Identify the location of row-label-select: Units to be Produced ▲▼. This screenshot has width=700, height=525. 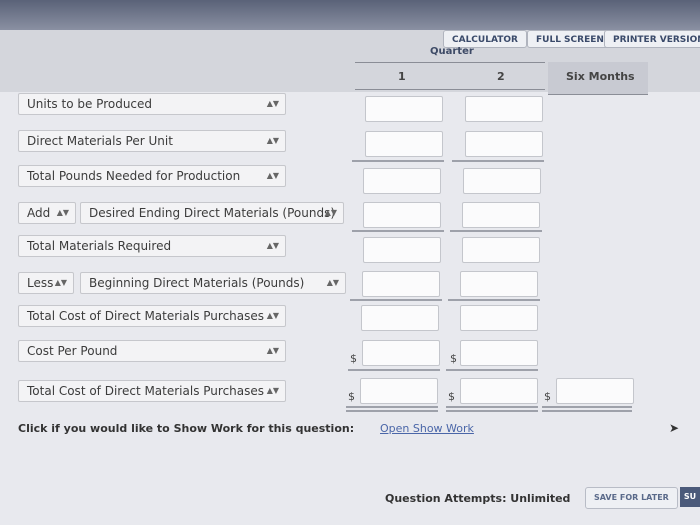
(152, 104).